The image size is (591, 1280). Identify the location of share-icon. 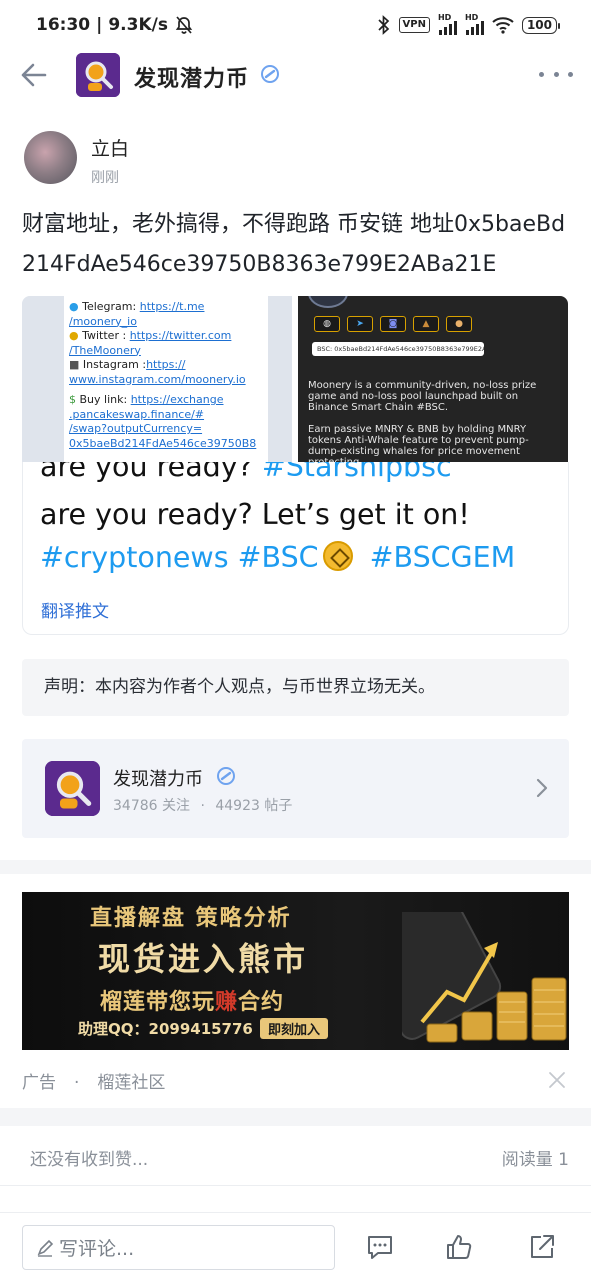
(542, 1247).